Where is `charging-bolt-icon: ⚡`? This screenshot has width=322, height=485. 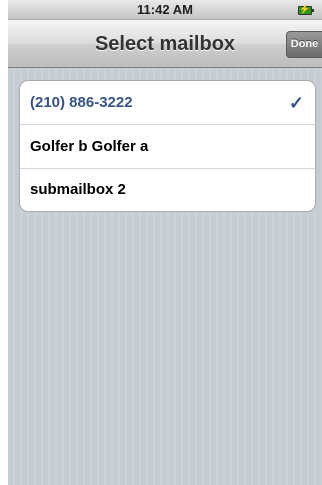
charging-bolt-icon: ⚡ is located at coordinates (305, 9).